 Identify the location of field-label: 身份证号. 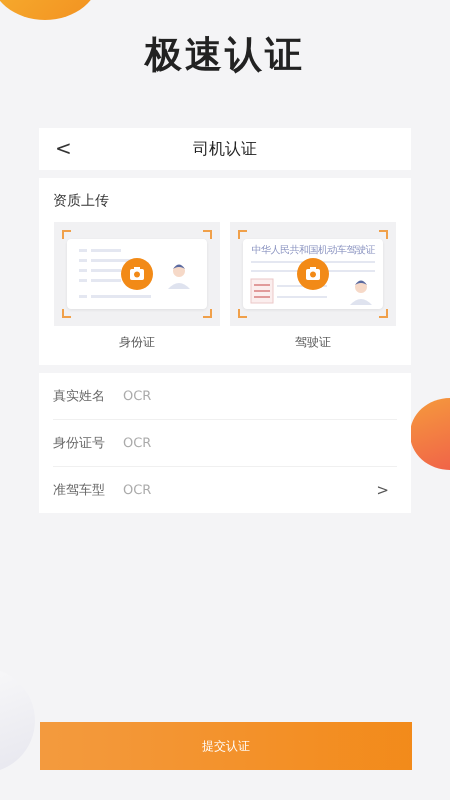
(79, 443).